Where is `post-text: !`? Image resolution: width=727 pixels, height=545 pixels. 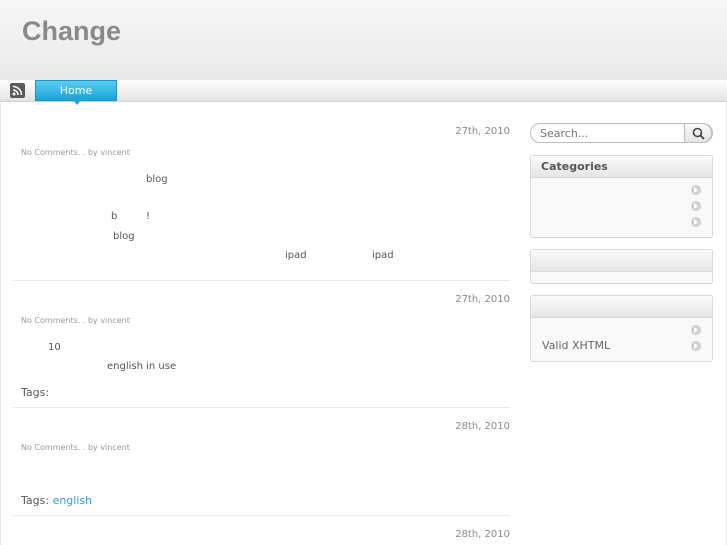 post-text: ! is located at coordinates (148, 216).